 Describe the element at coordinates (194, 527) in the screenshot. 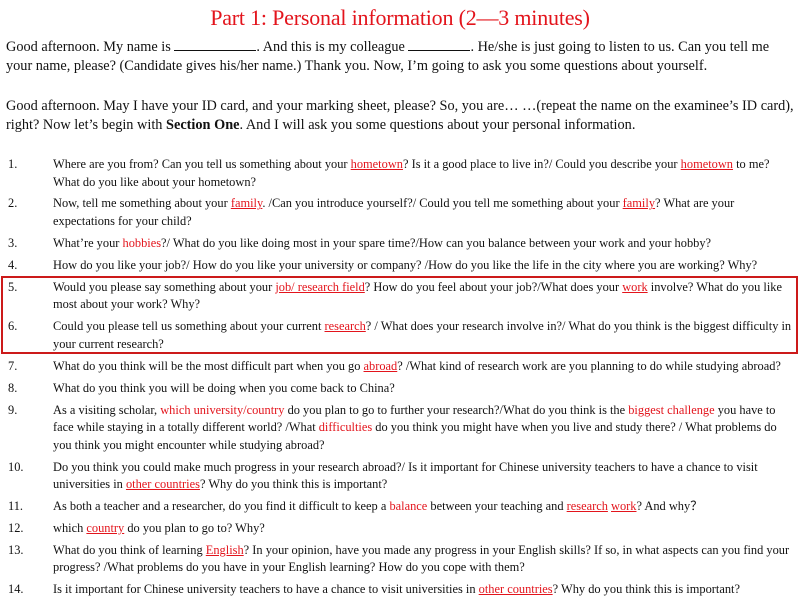

I see `question-text: do you plan to go to? Why?` at that location.